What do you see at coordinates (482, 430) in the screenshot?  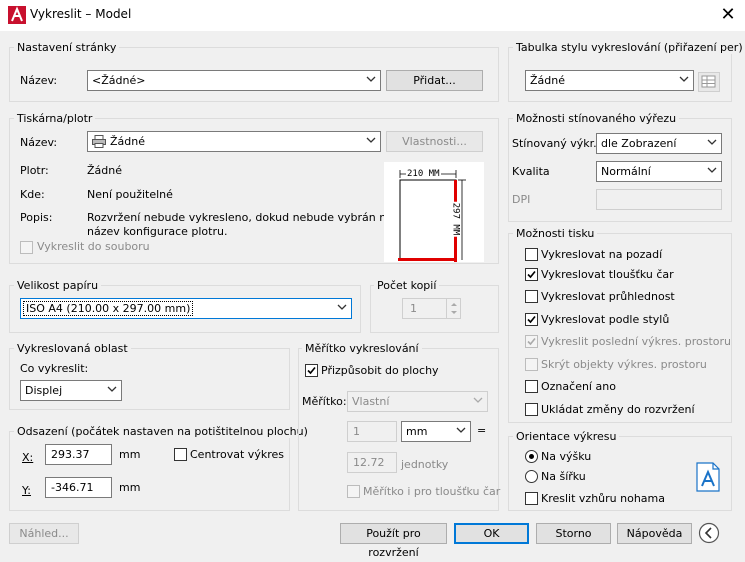 I see `equals-sign: =` at bounding box center [482, 430].